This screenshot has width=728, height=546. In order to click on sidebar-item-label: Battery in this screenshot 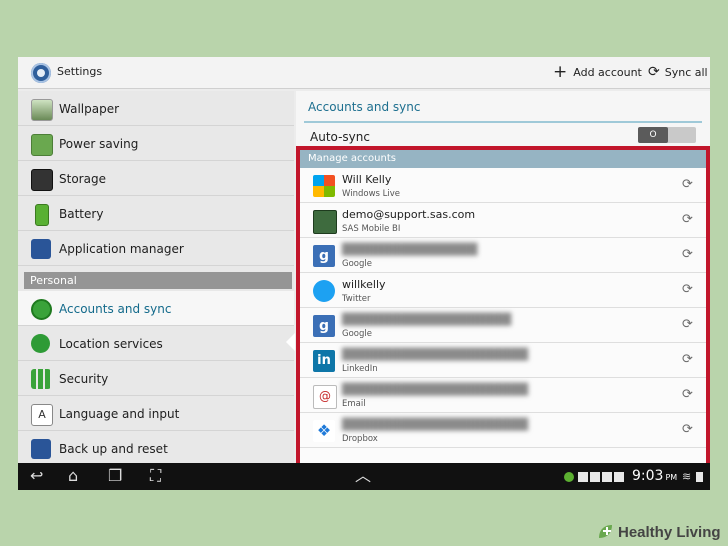, I will do `click(81, 214)`.